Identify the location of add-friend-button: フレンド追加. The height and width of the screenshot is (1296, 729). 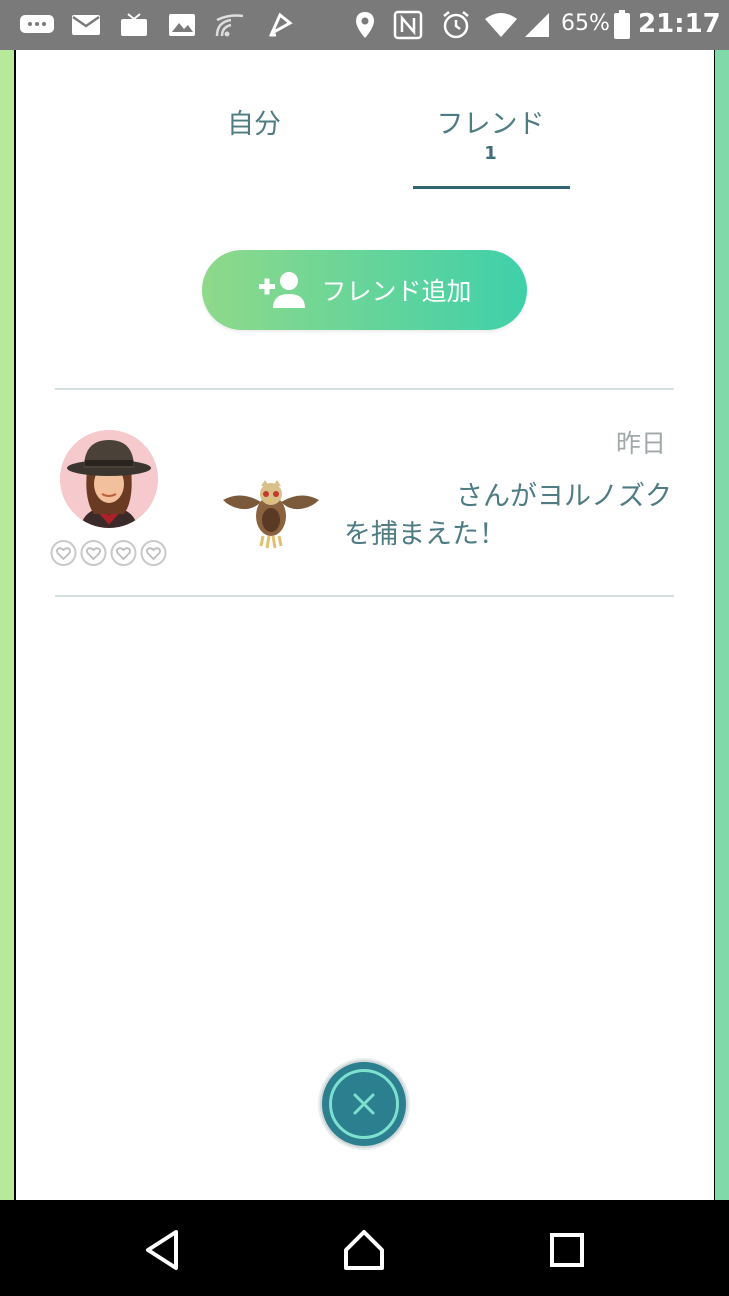
(364, 290).